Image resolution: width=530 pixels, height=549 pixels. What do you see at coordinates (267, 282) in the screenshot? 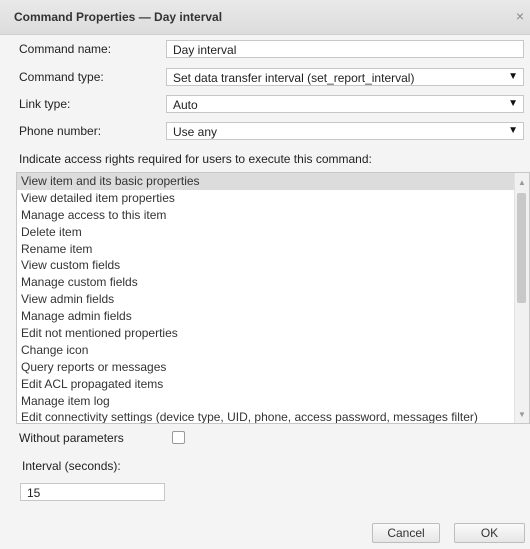
I see `access-right-item: Manage custom fields` at bounding box center [267, 282].